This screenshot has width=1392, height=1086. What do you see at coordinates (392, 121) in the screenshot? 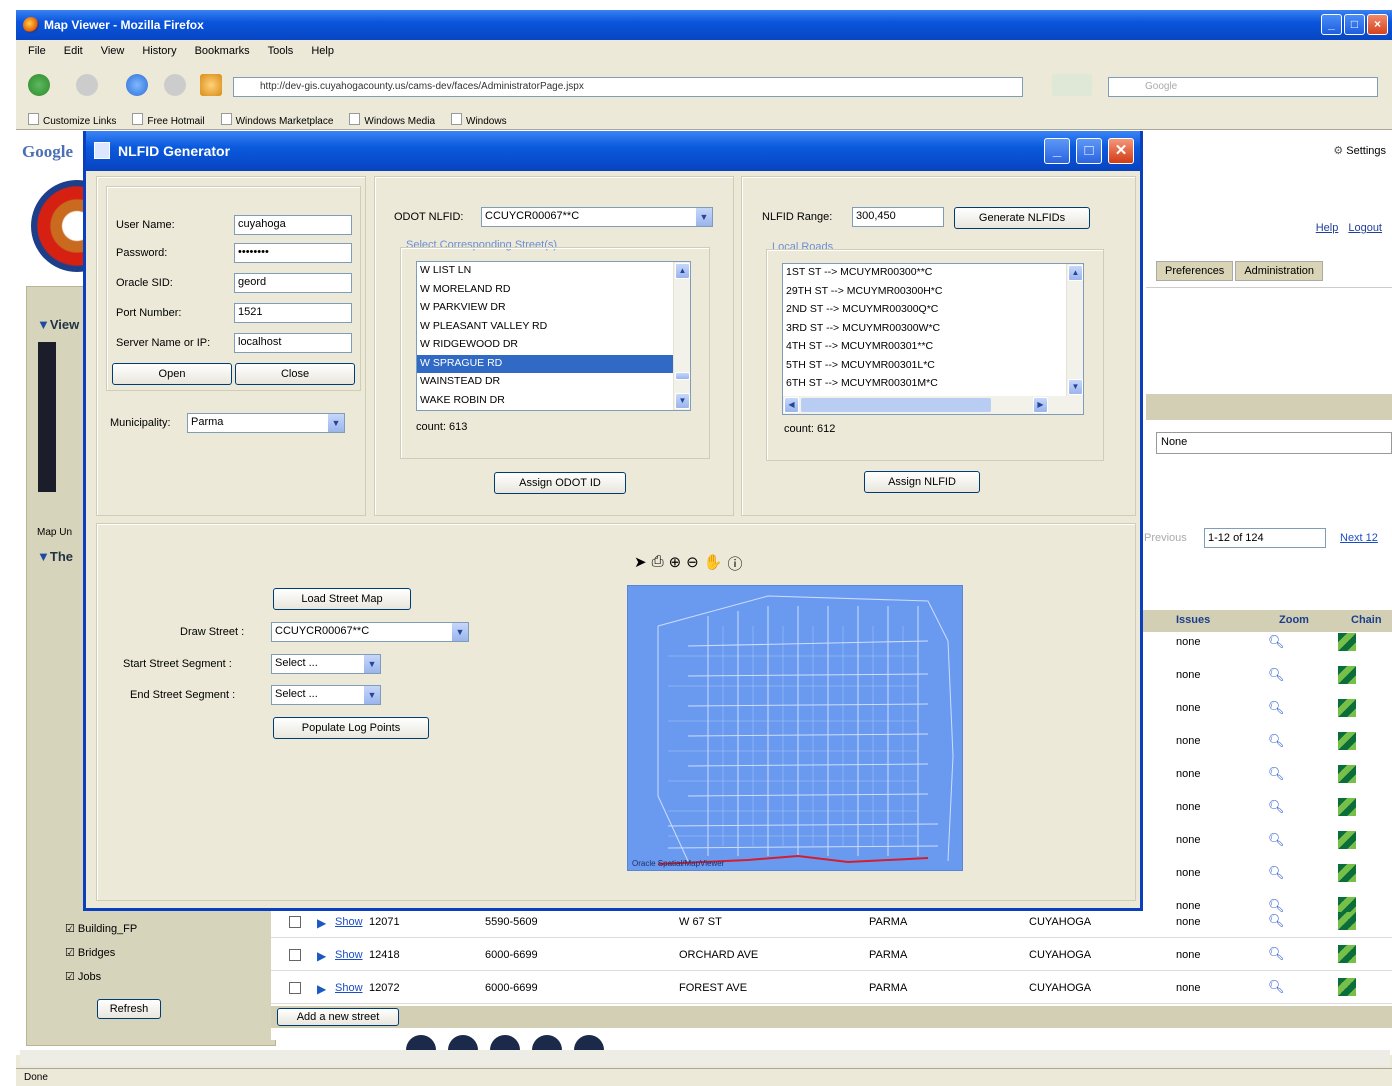
I see `link-windows-media: Windows Media` at bounding box center [392, 121].